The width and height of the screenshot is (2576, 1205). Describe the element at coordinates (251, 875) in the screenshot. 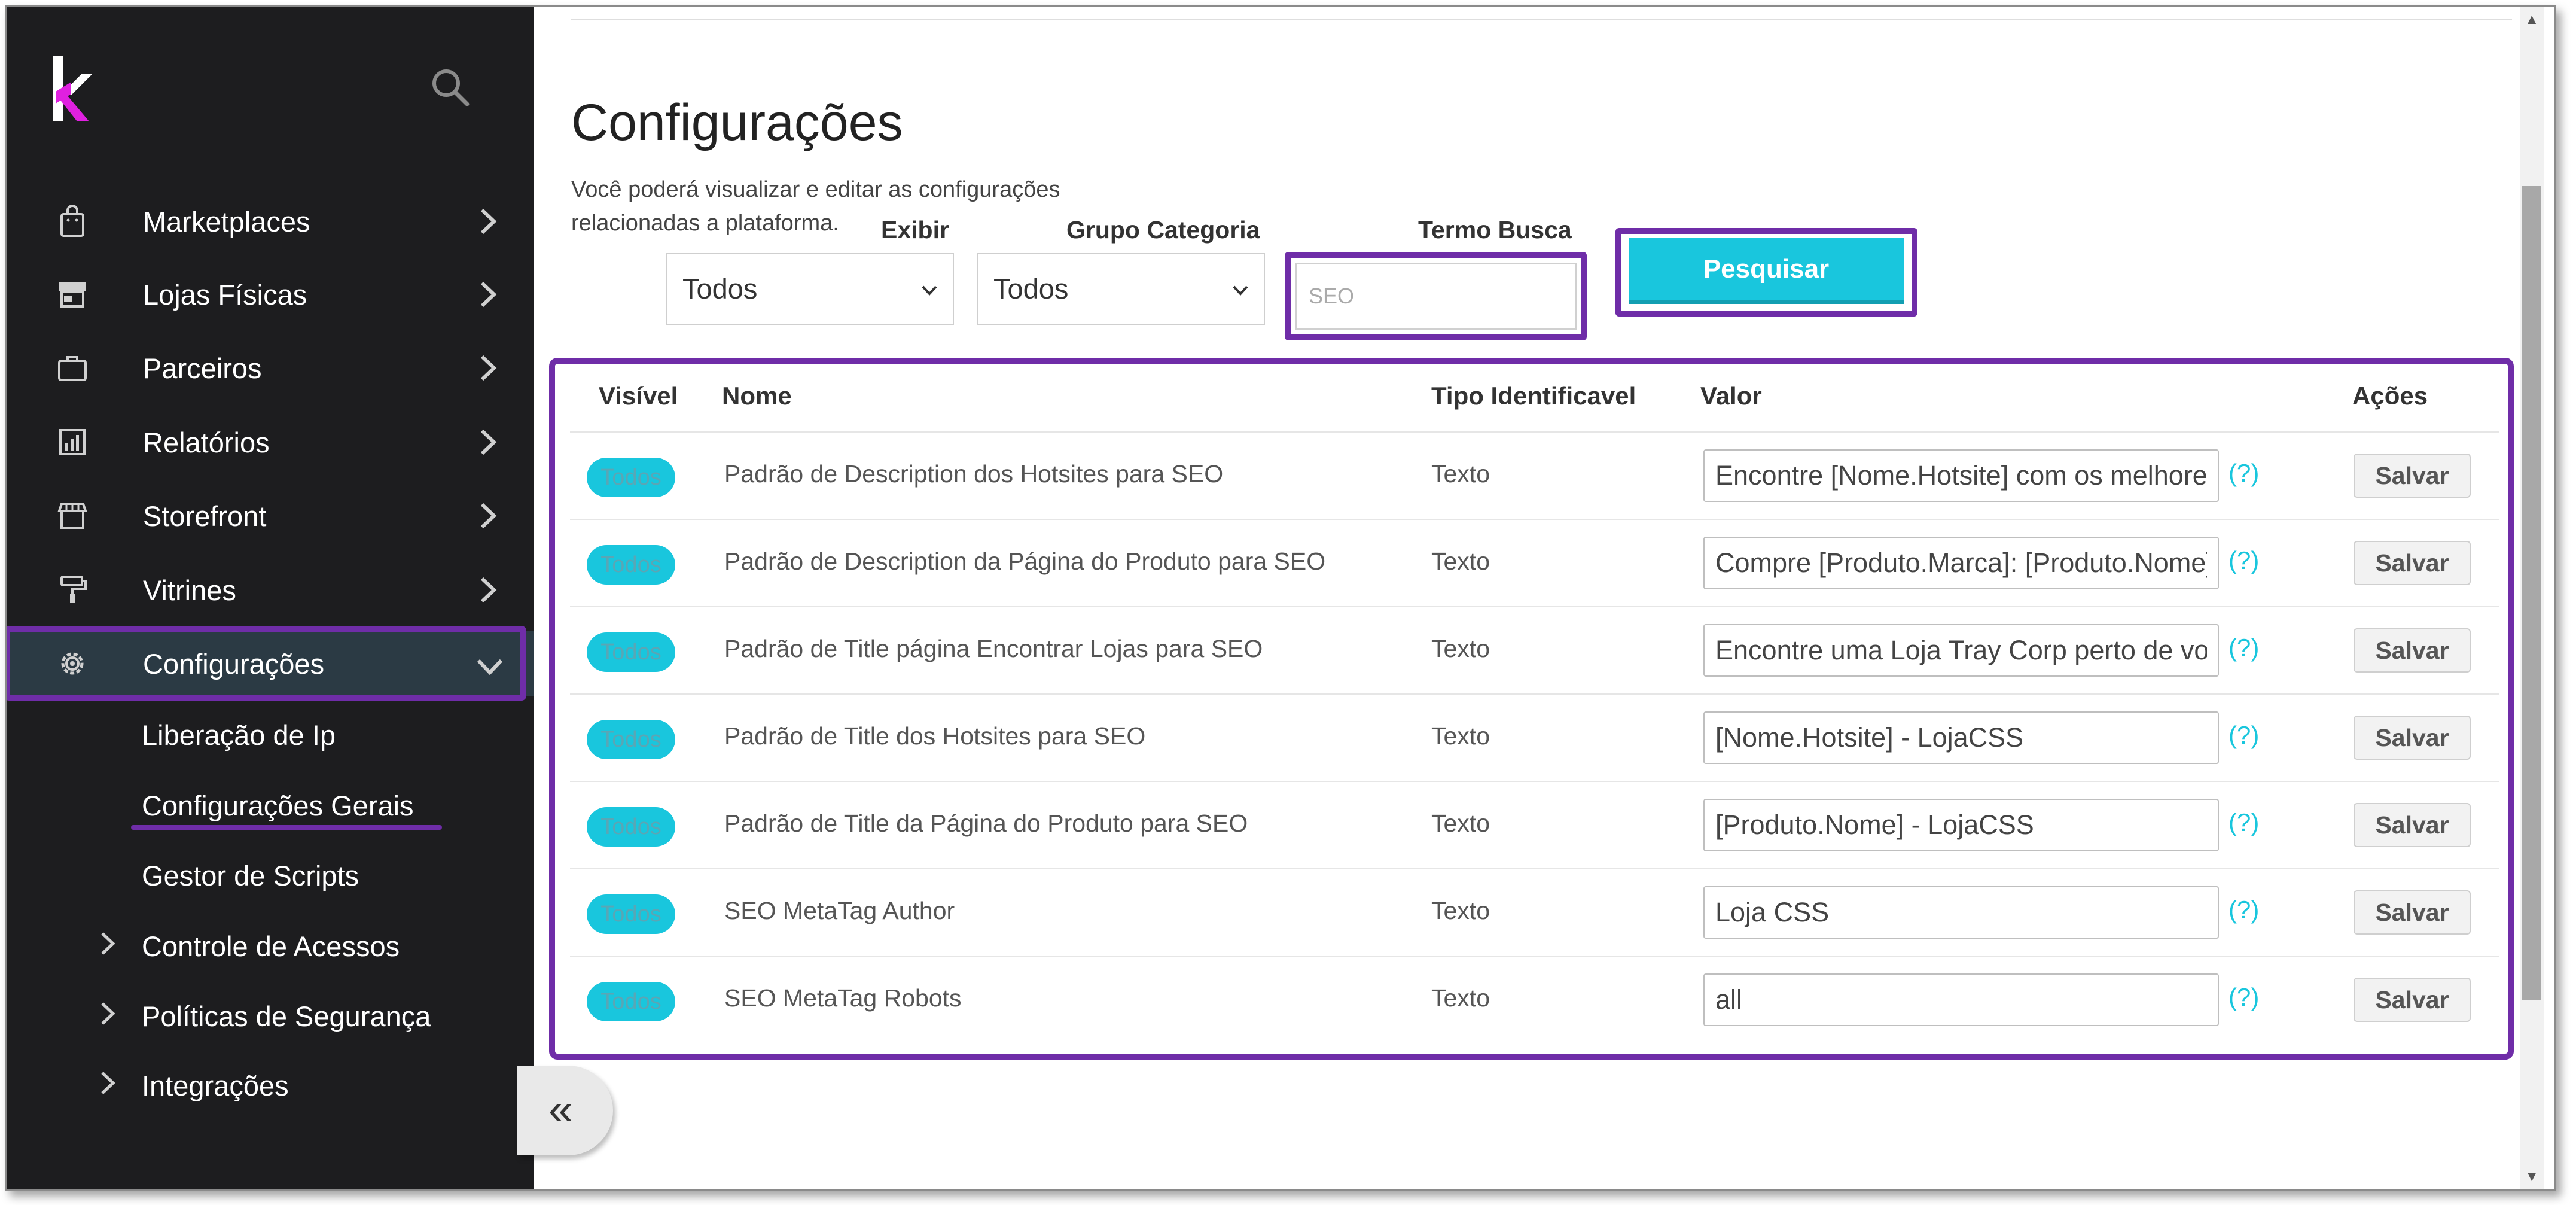

I see `sidebar-subitem-gestor-scripts: Gestor de Scripts` at that location.